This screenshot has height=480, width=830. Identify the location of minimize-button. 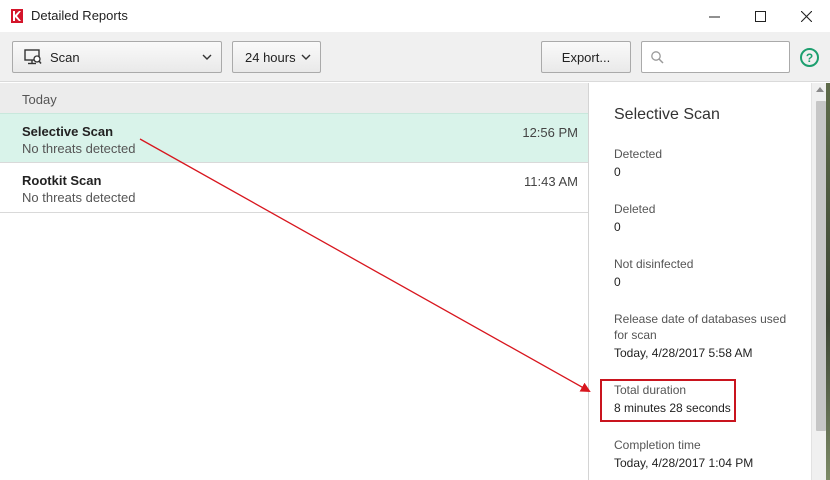
(714, 16).